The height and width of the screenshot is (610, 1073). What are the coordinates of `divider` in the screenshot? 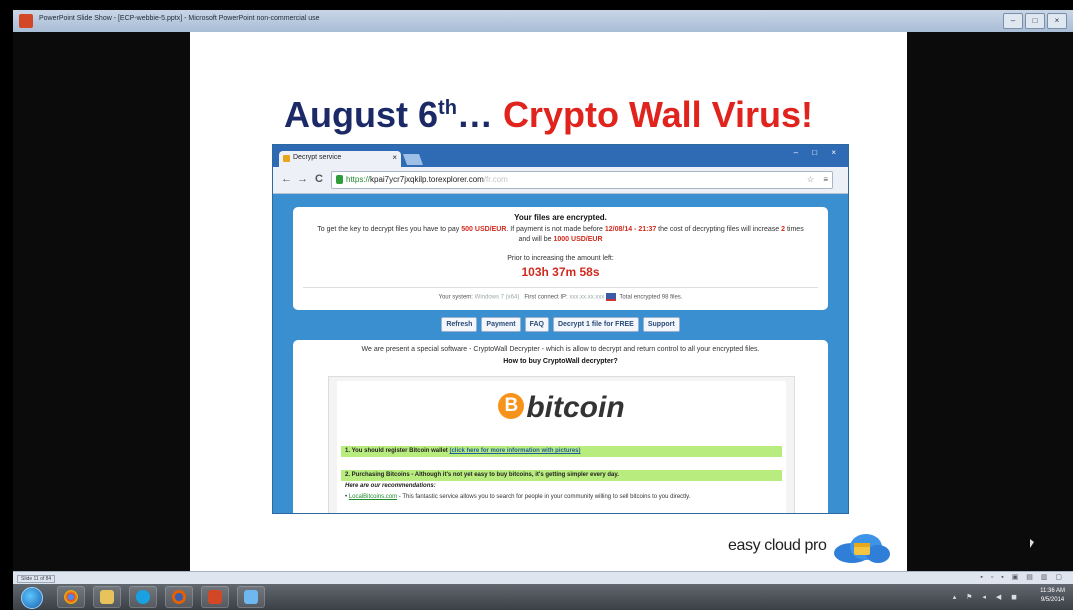 It's located at (560, 287).